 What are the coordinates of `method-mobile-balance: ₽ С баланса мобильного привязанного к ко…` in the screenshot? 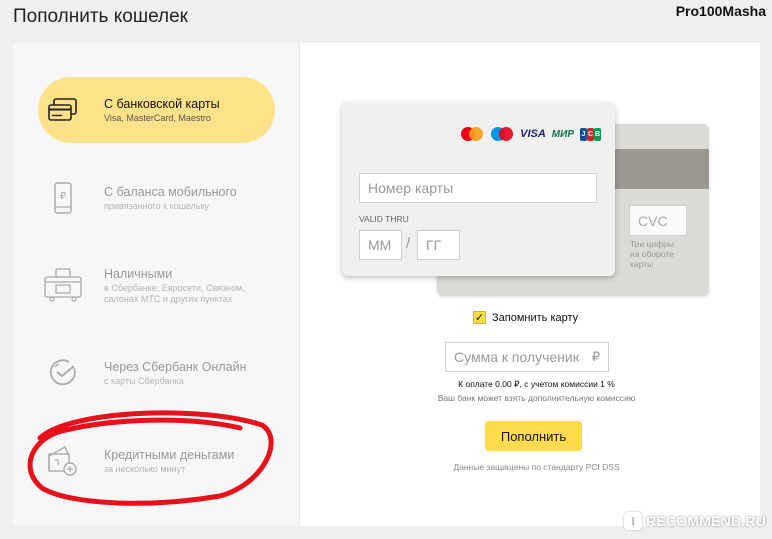 It's located at (156, 198).